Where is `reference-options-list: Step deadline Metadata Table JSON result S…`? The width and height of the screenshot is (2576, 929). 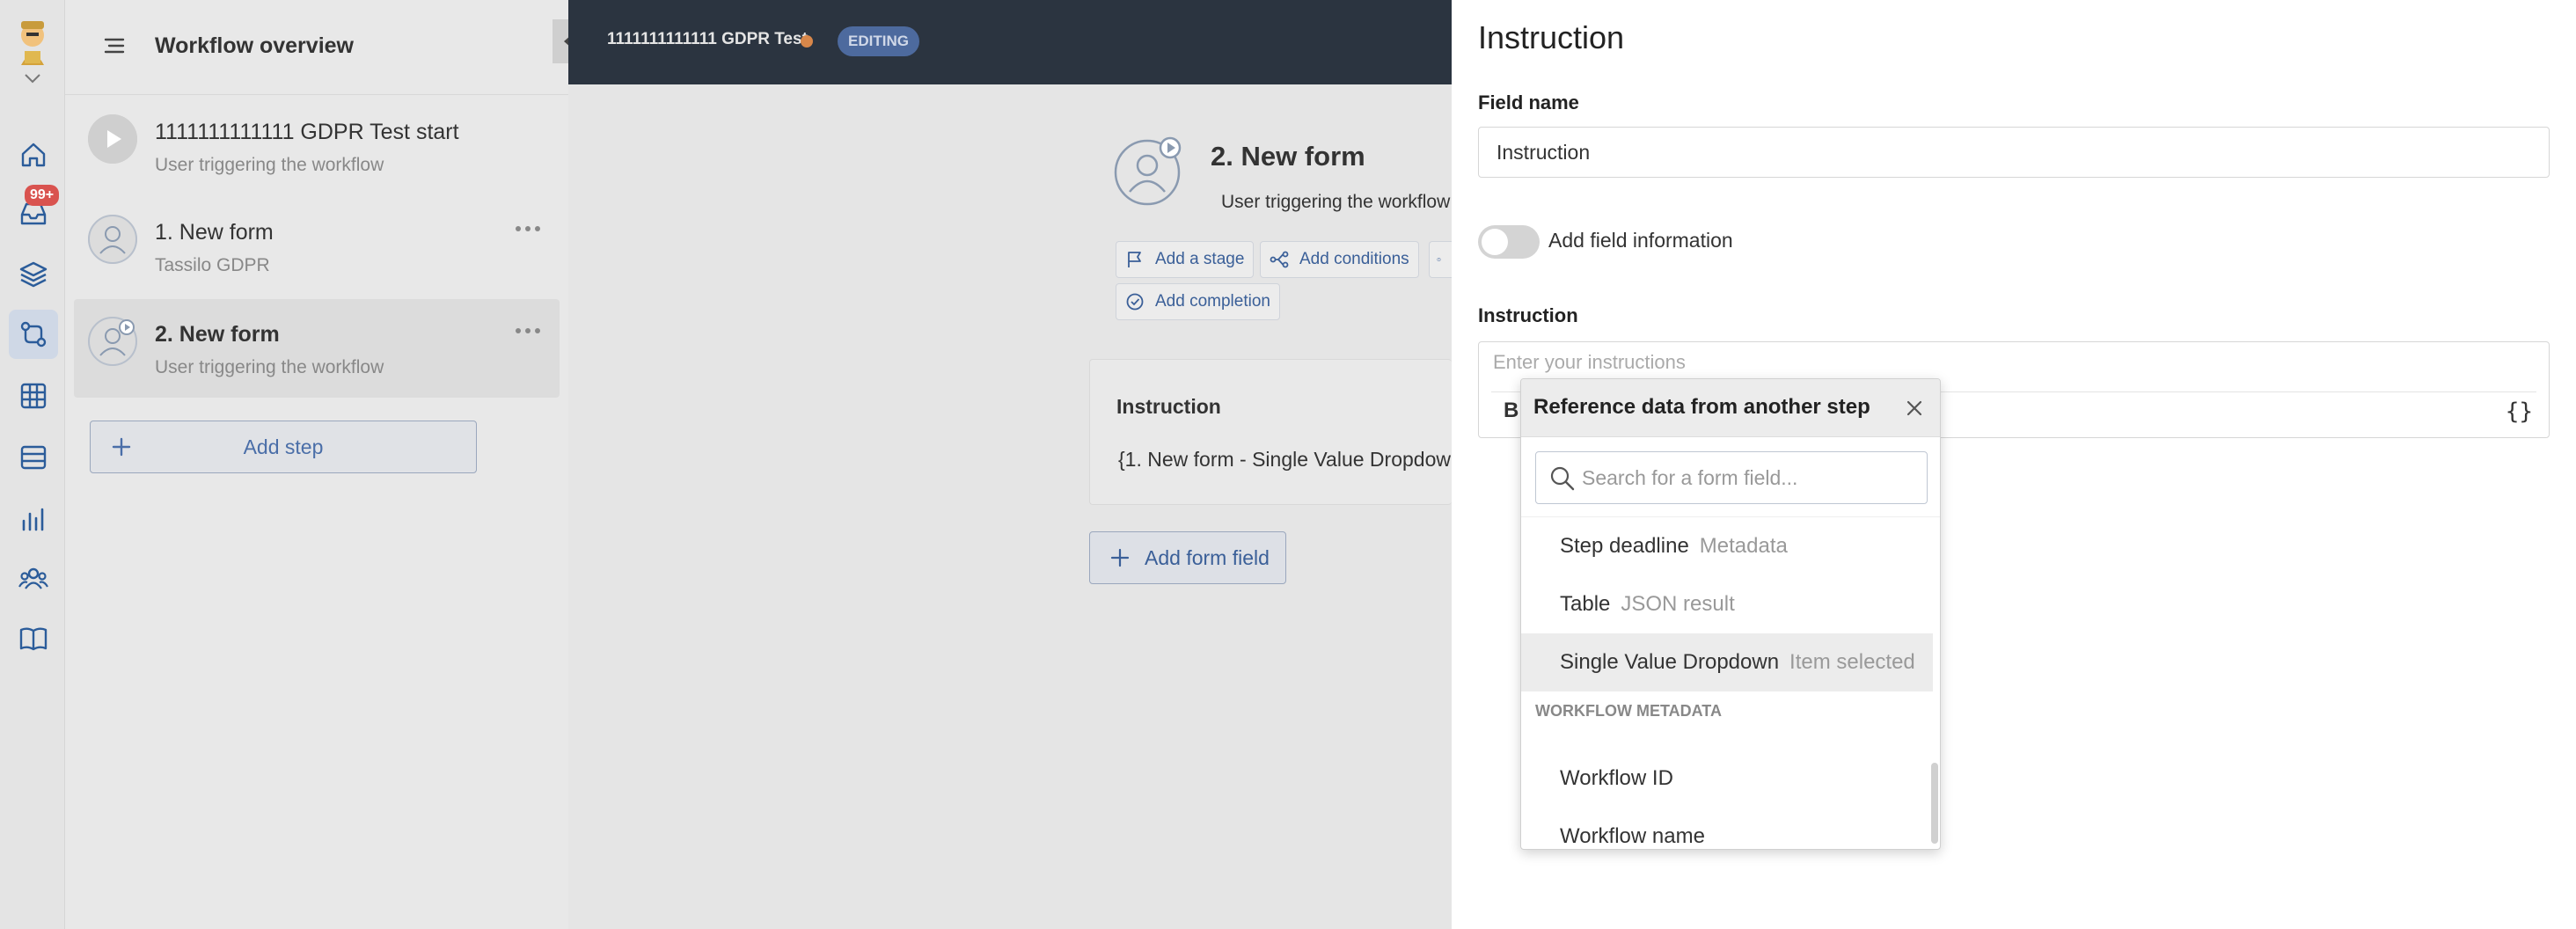 reference-options-list: Step deadline Metadata Table JSON result S… is located at coordinates (1730, 683).